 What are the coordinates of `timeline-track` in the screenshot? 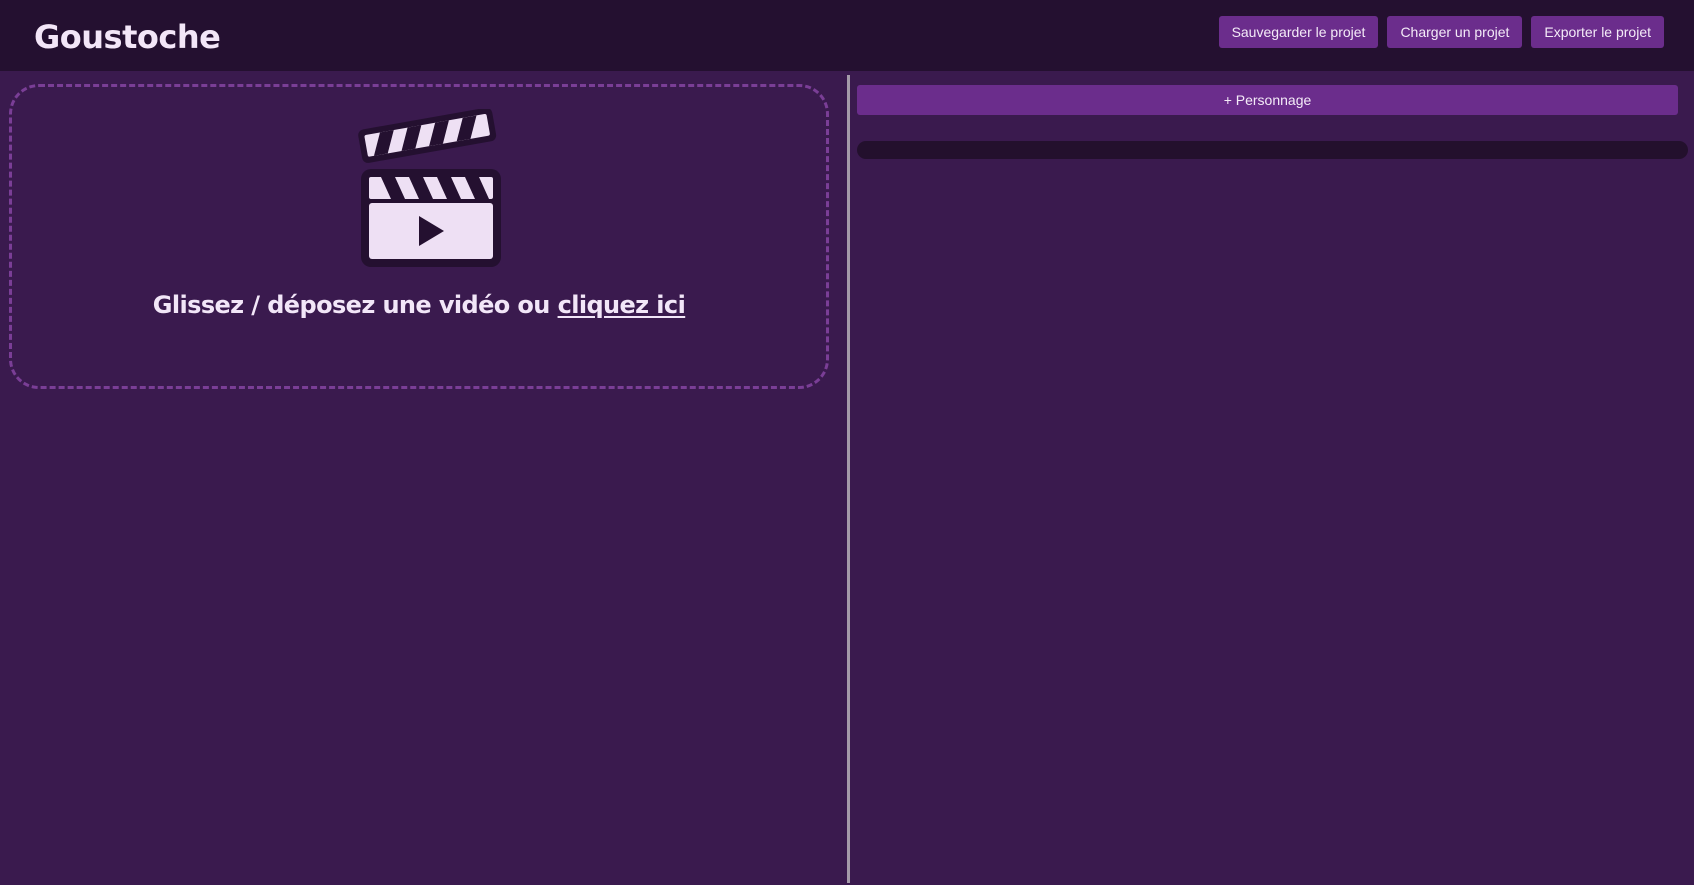 It's located at (1272, 150).